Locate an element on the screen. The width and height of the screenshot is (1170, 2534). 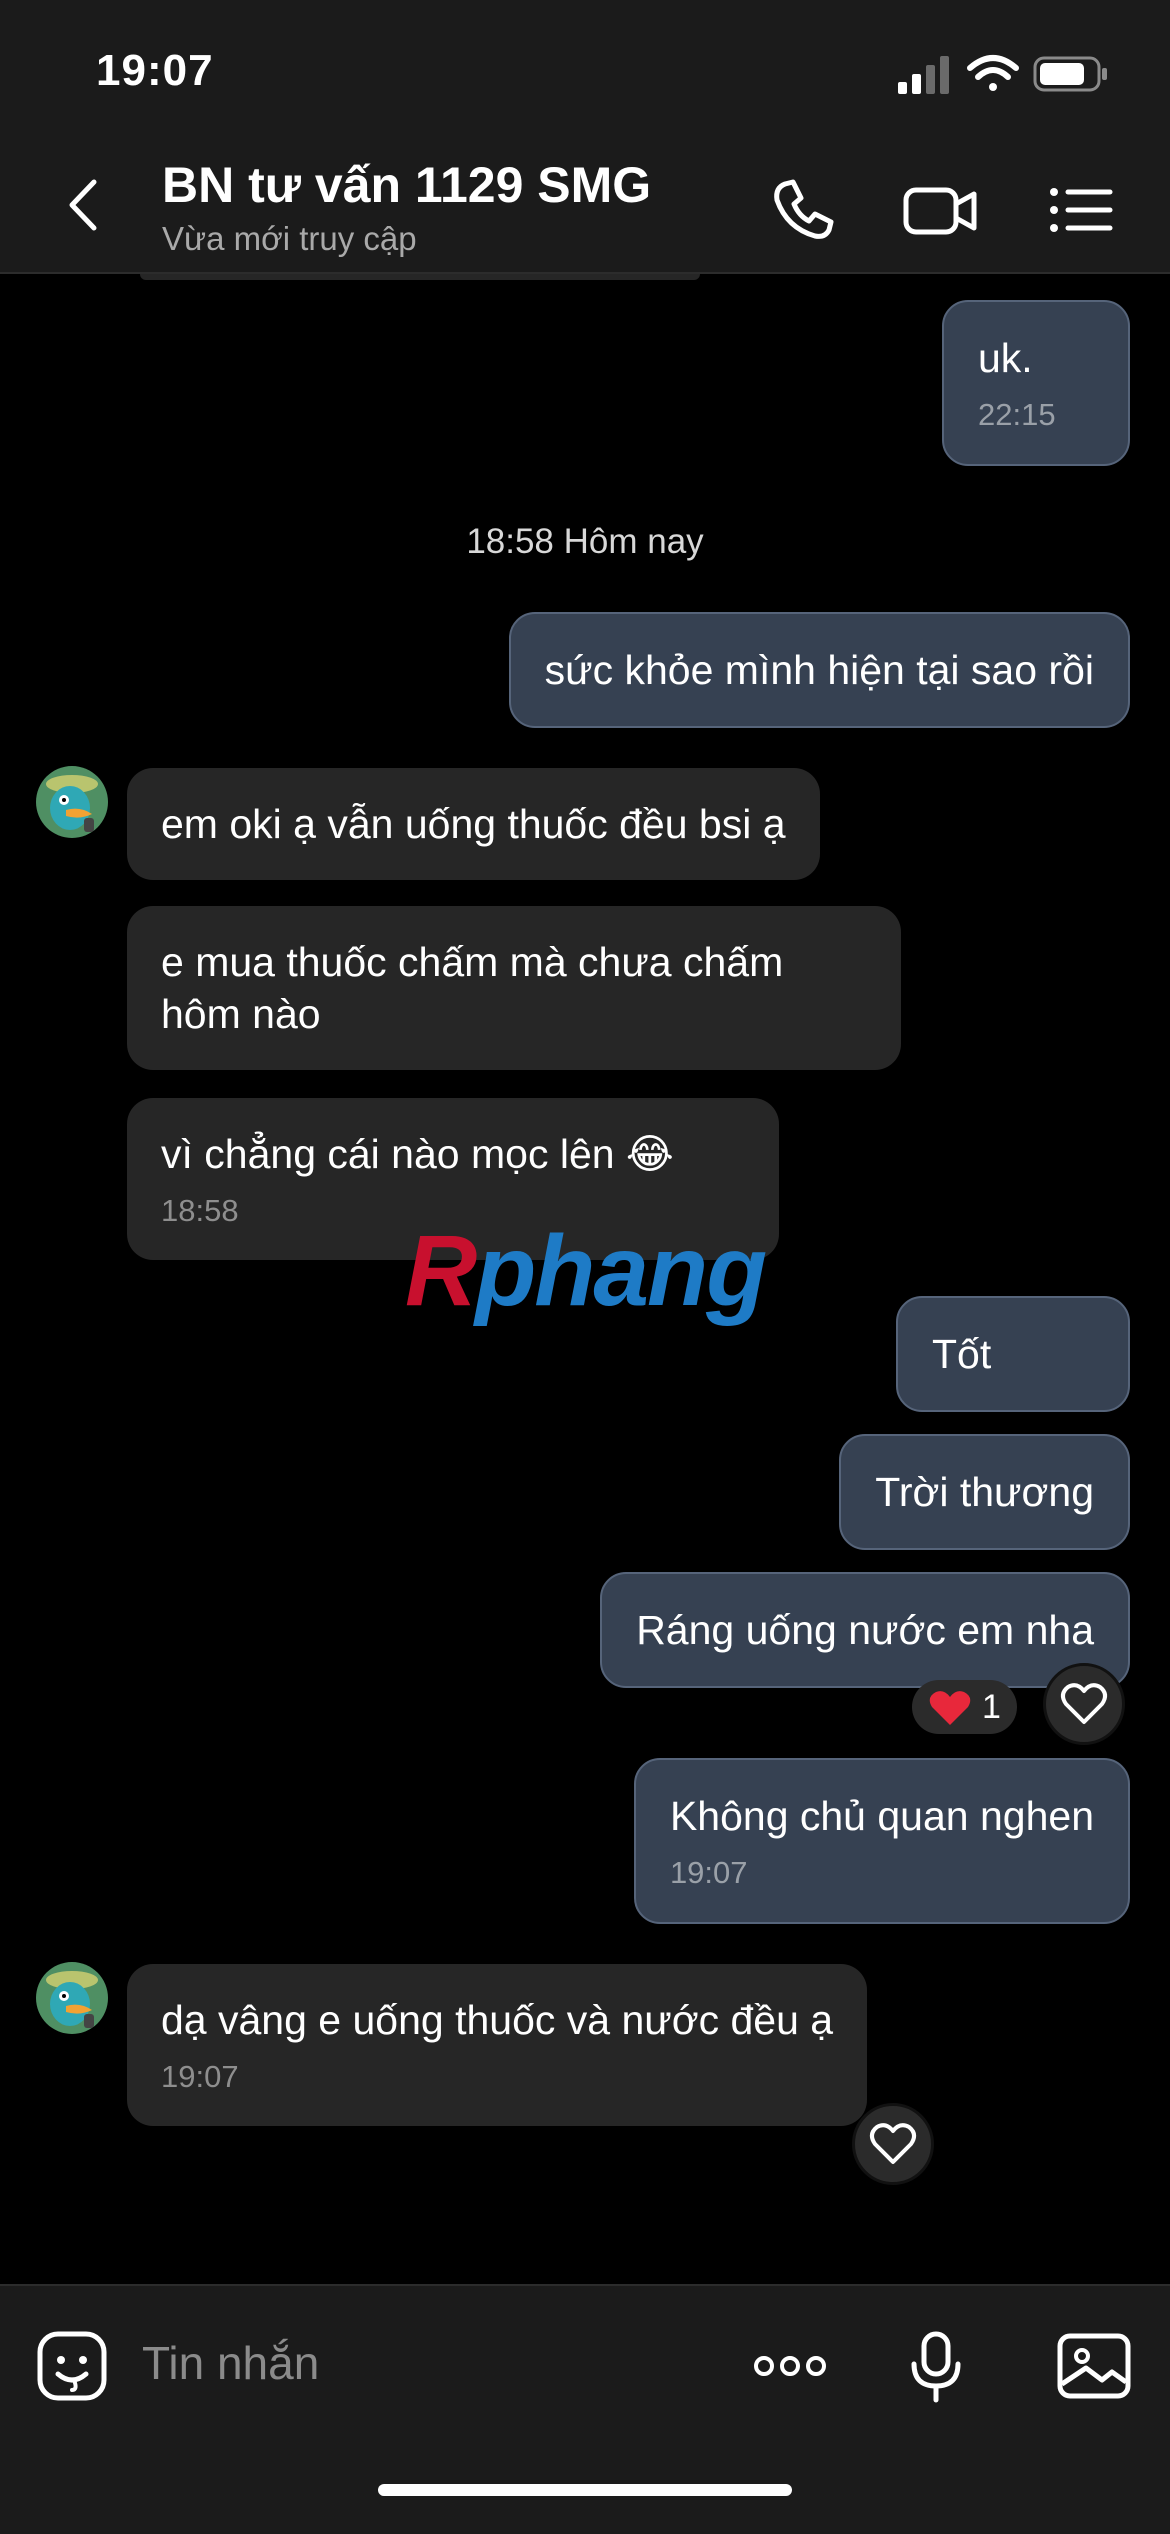
signal-icon is located at coordinates (923, 75).